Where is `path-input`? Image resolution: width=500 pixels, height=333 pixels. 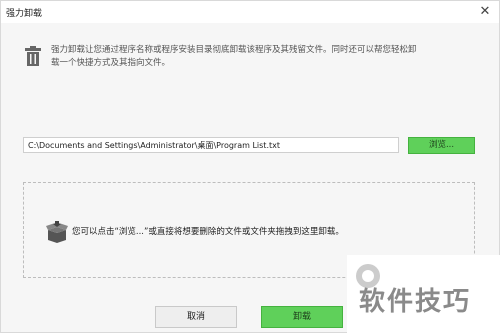 path-input is located at coordinates (211, 145).